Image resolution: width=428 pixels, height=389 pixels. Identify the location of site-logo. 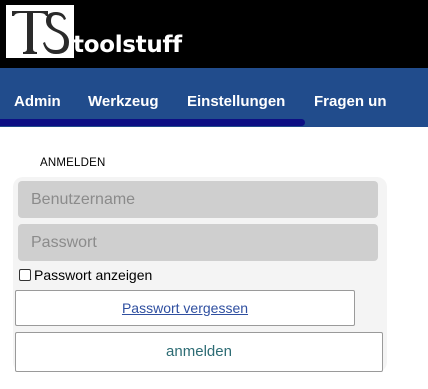
(40, 31).